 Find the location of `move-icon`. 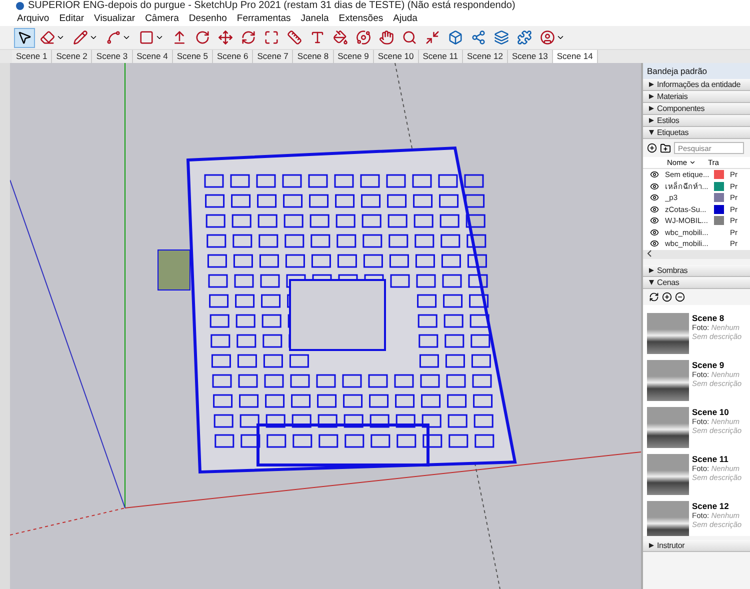

move-icon is located at coordinates (225, 37).